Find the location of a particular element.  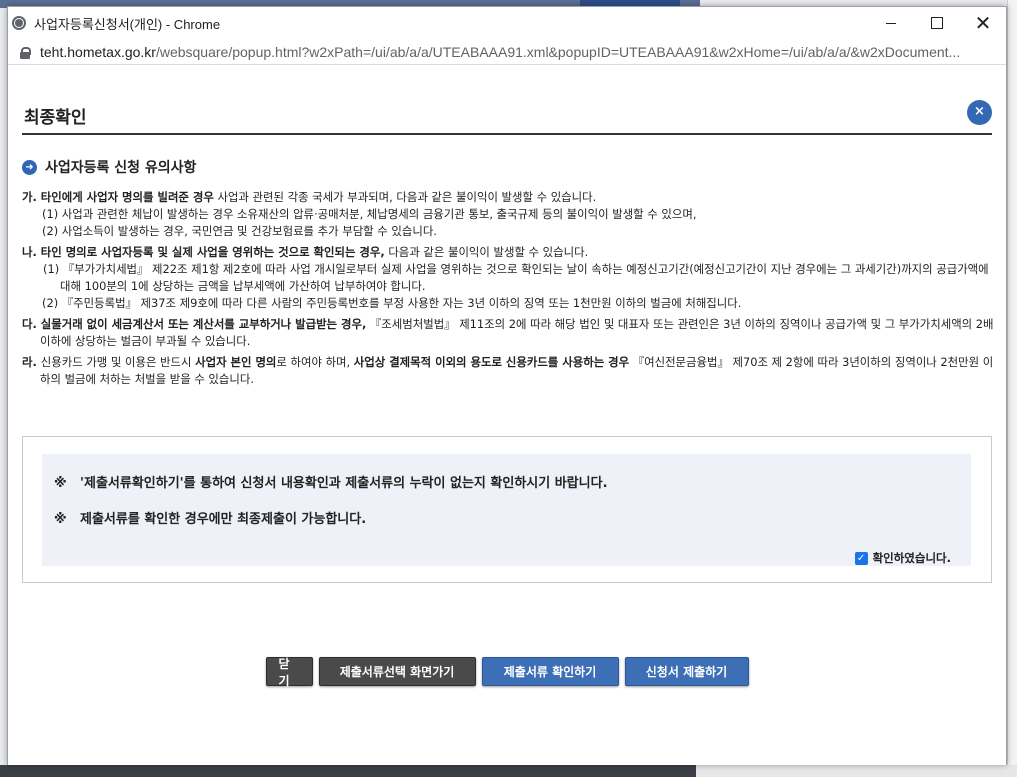

confirm-line-2: ※ 제출서류를 확인한 경우에만 최종제출이 가능합니다. is located at coordinates (210, 517).